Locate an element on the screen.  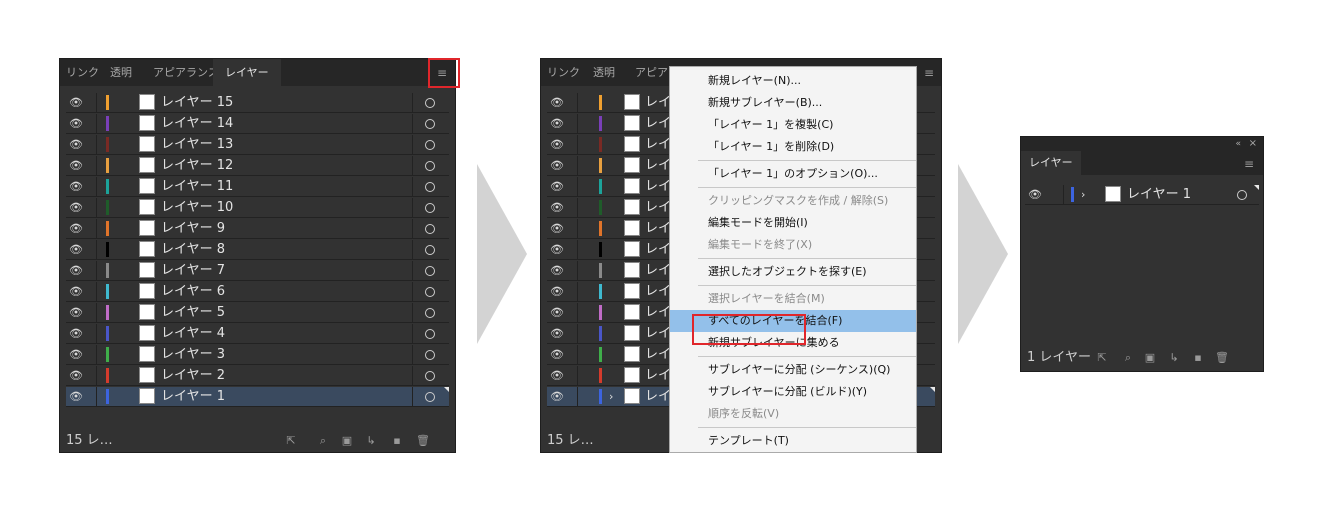
layer-row: 👁 › レイヤー 1 is located at coordinates (1142, 195).